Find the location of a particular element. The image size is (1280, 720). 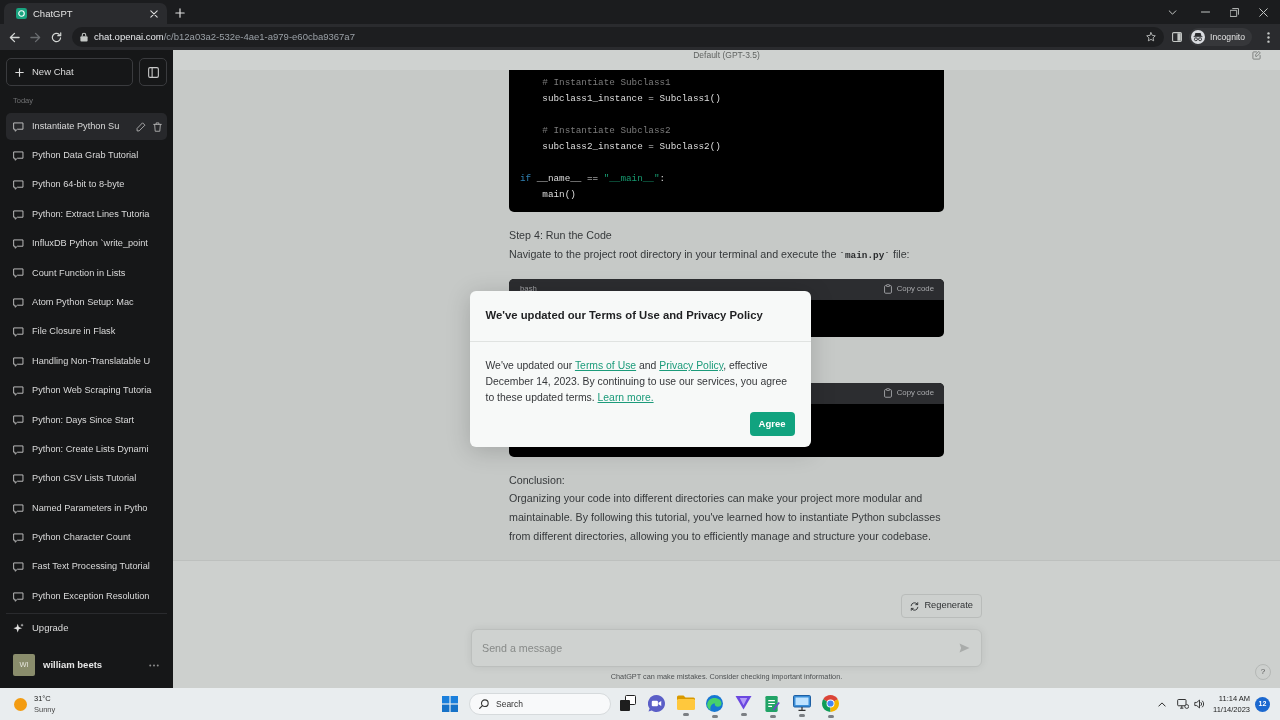

dialog-text: We've updated our Terms of Use and Privacy Policy, effective December 14, 2023. By continuing to use our services, you agree to these updated terms. Learn more. is located at coordinates (636, 382).